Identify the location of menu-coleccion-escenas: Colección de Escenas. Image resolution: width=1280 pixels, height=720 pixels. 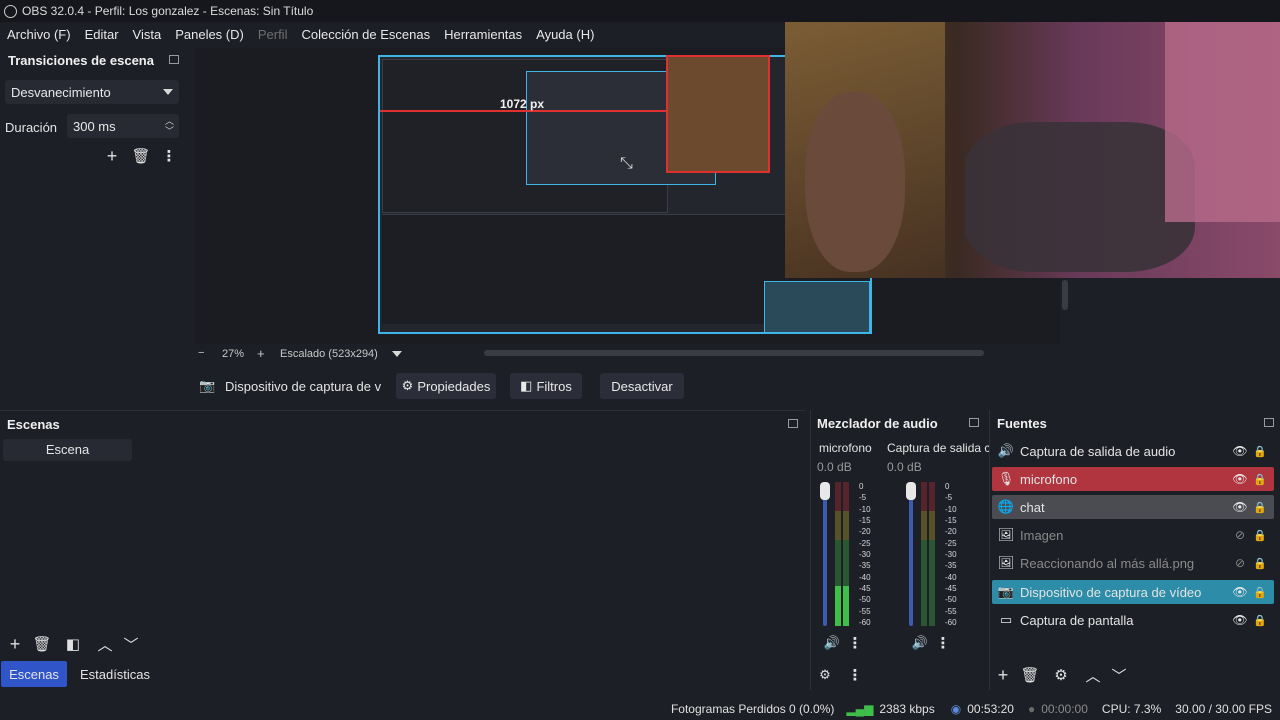
(365, 34).